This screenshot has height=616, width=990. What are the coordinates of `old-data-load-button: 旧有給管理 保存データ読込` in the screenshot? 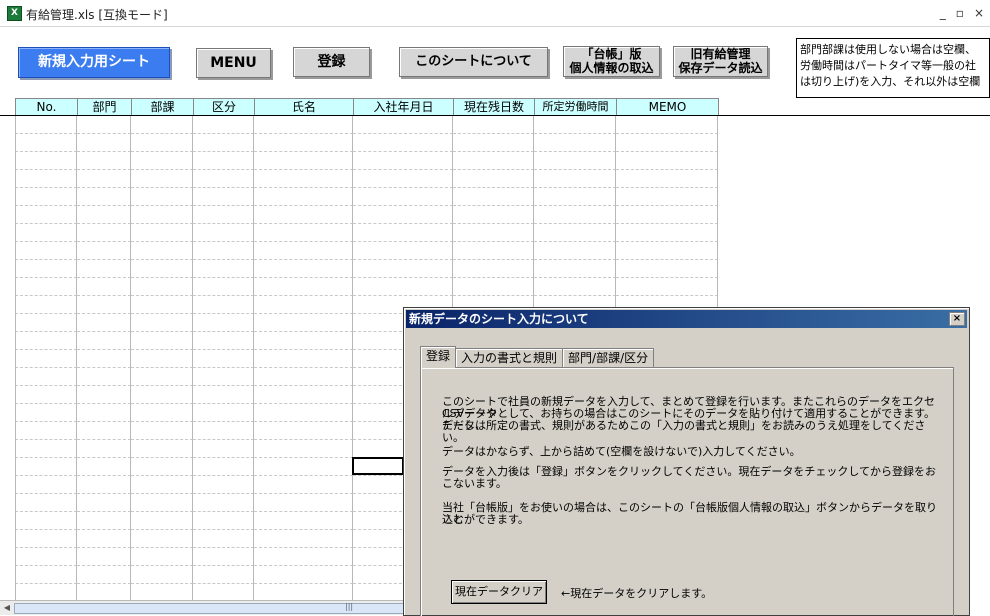 It's located at (720, 61).